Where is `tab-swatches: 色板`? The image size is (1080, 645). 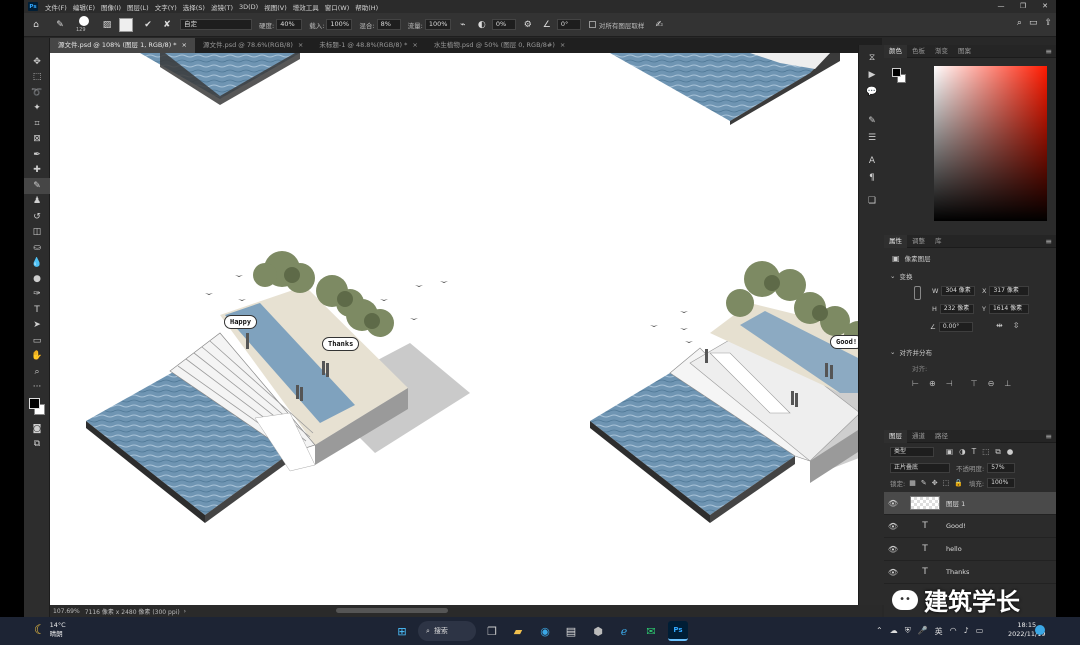
tab-swatches: 色板 is located at coordinates (918, 51).